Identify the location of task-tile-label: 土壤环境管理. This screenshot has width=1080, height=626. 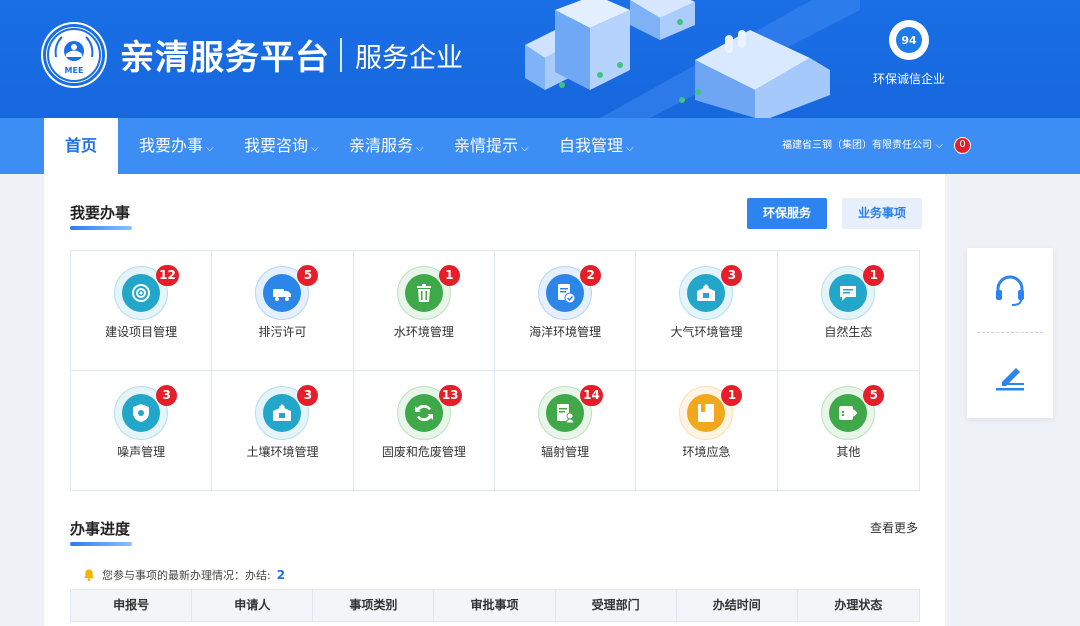
(282, 451).